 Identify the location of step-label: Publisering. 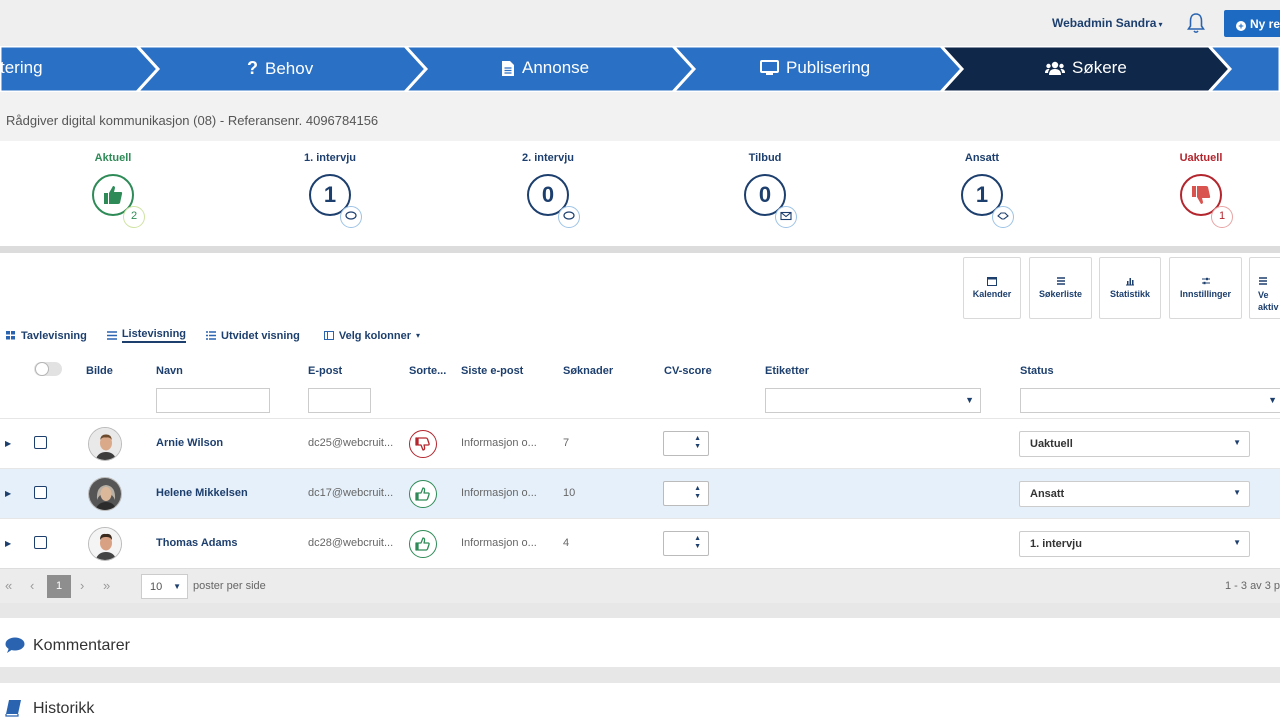
(828, 67).